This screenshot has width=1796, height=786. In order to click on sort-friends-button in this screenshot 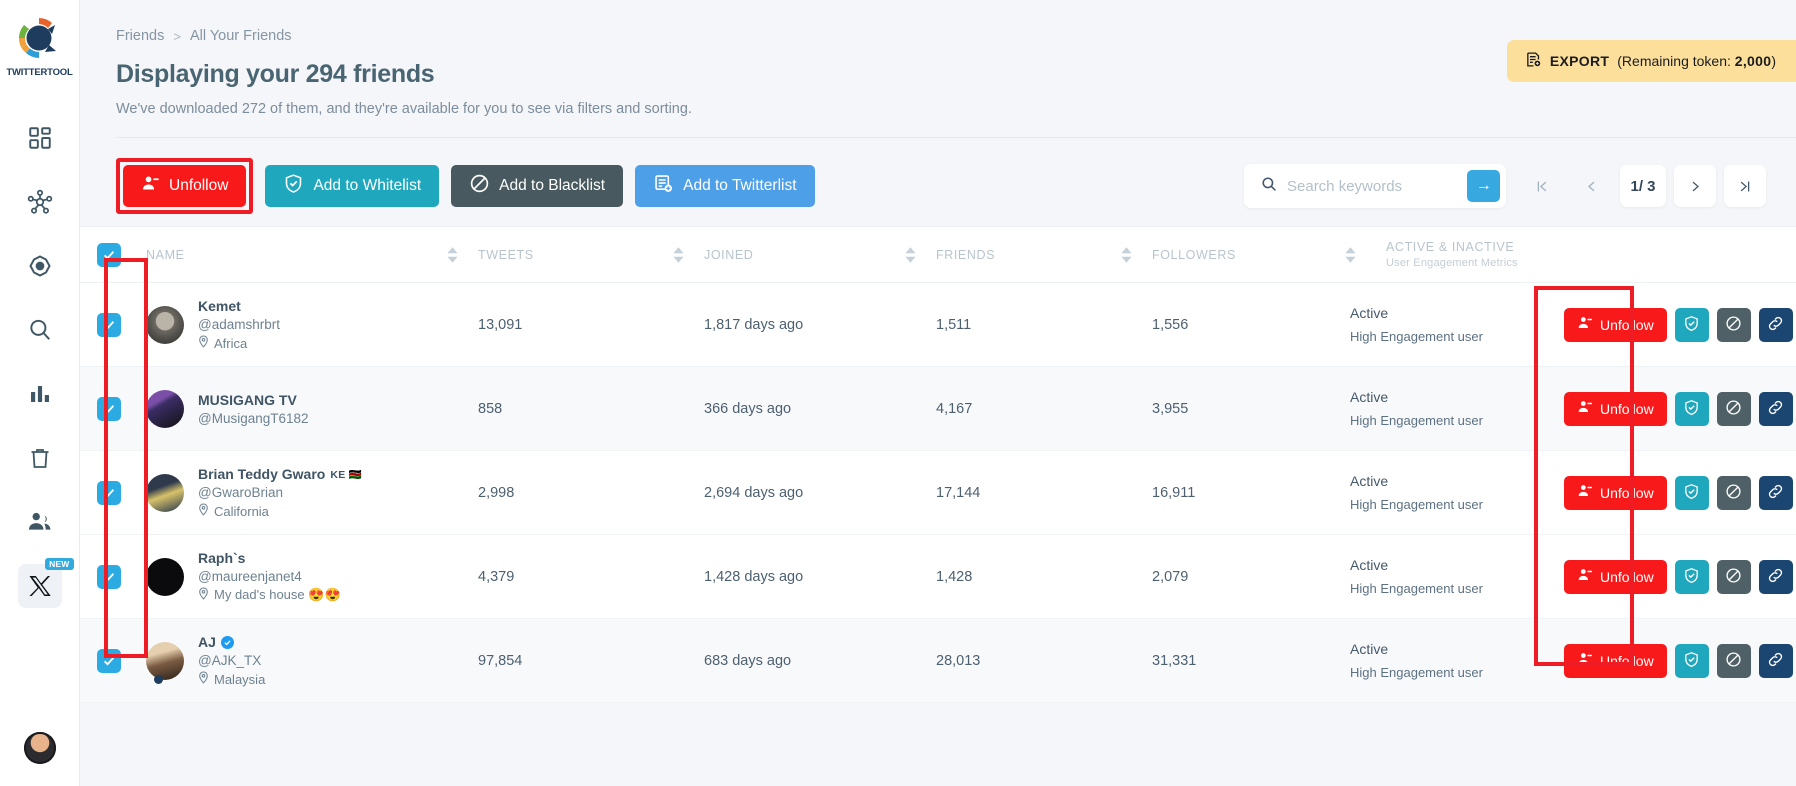, I will do `click(1126, 254)`.